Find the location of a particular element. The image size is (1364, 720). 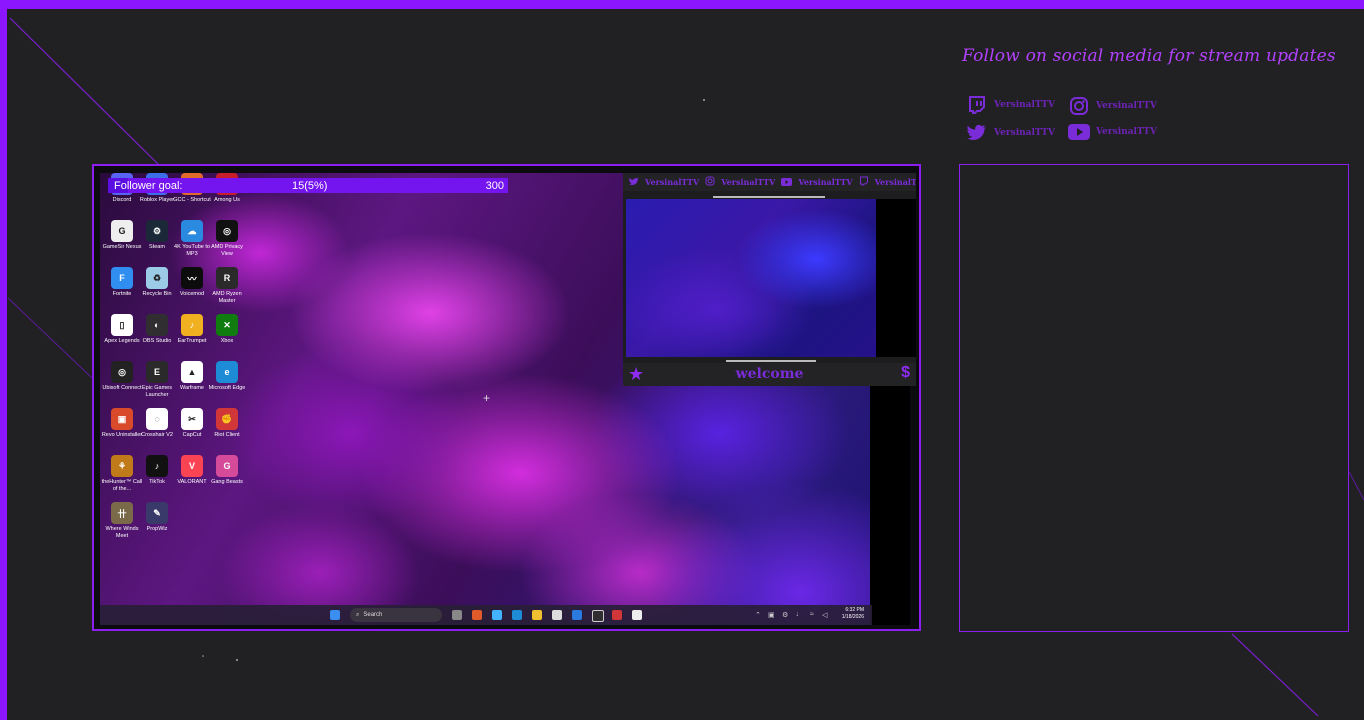

desktop-icon-image: ⚘ is located at coordinates (122, 466).